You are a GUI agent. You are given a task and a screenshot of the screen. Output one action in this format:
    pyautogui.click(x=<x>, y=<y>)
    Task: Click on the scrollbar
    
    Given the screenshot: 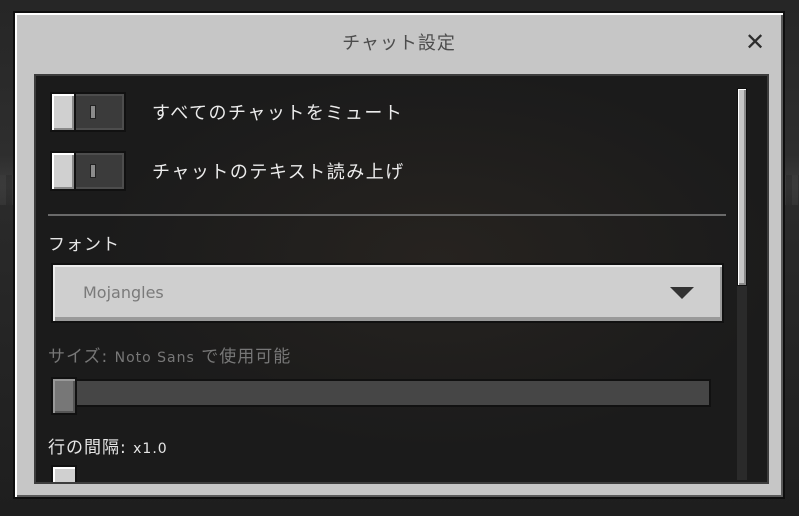 What is the action you would take?
    pyautogui.click(x=742, y=284)
    